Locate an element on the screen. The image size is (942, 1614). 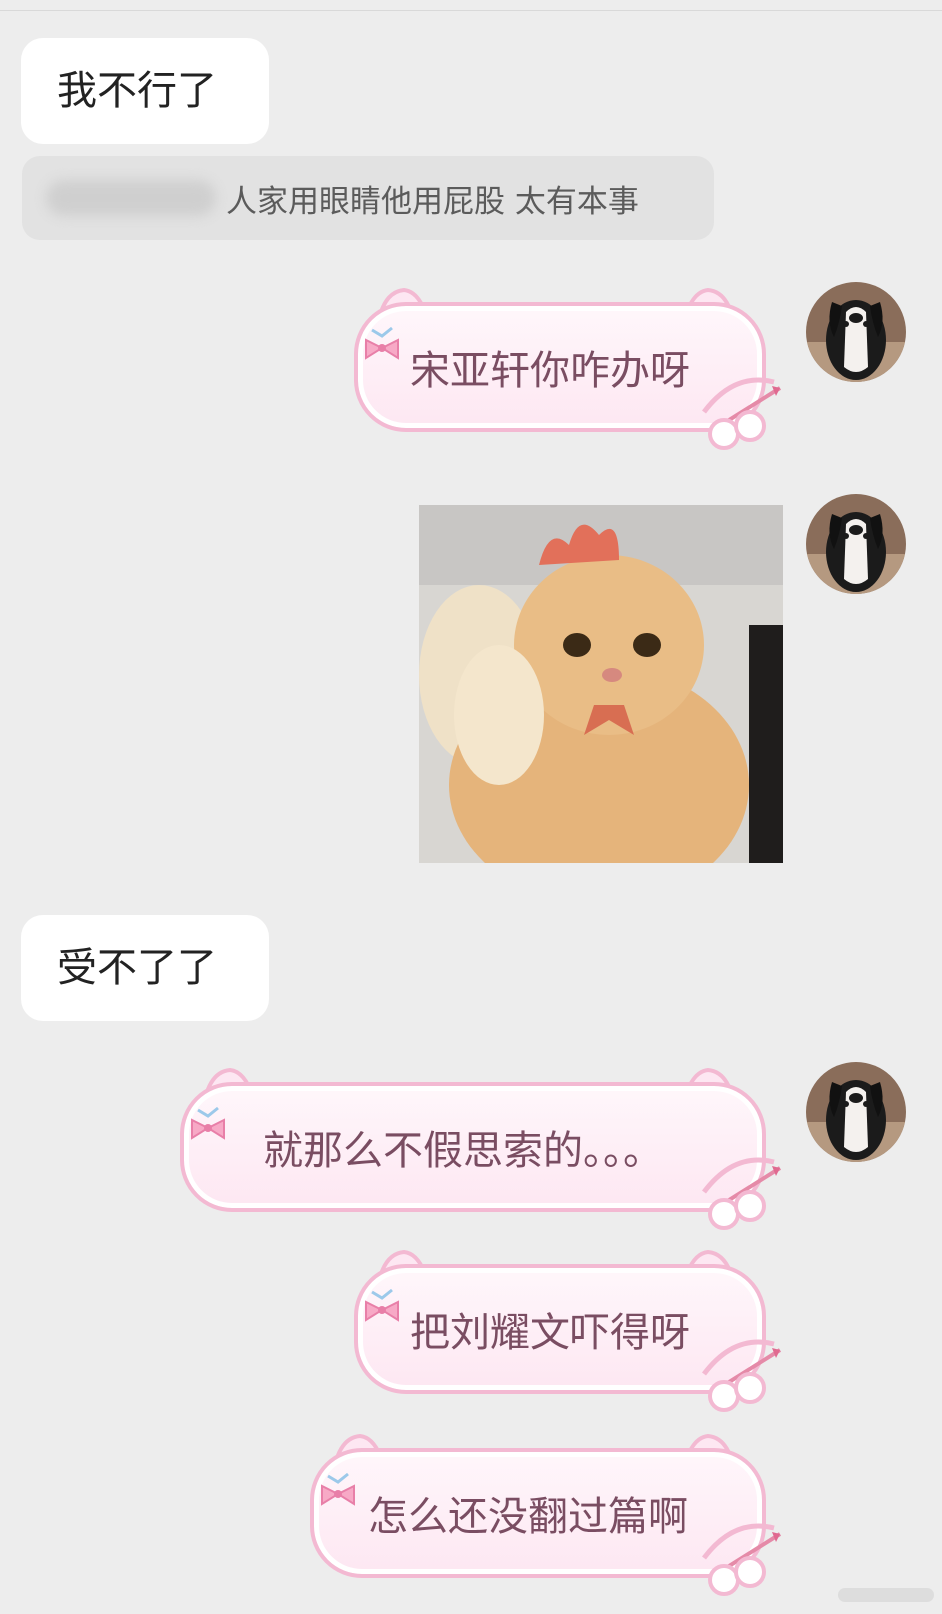
message-text: 把刘耀文吓得呀 is located at coordinates (550, 1333).